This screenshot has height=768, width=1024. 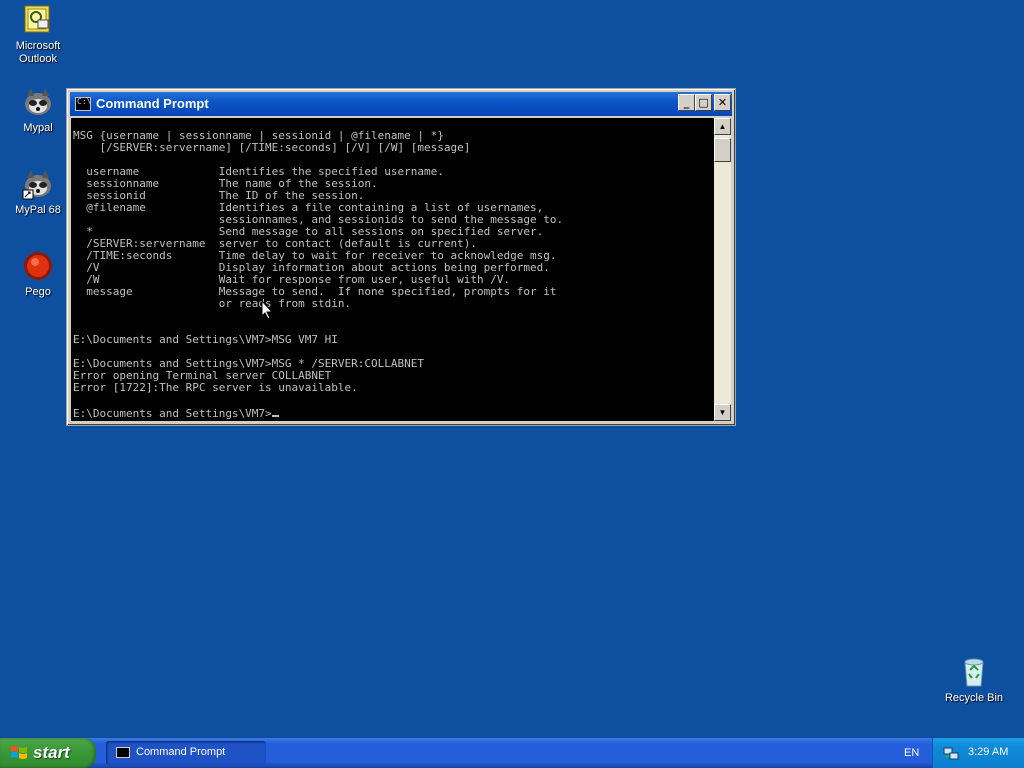 I want to click on text-cursor, so click(x=275, y=411).